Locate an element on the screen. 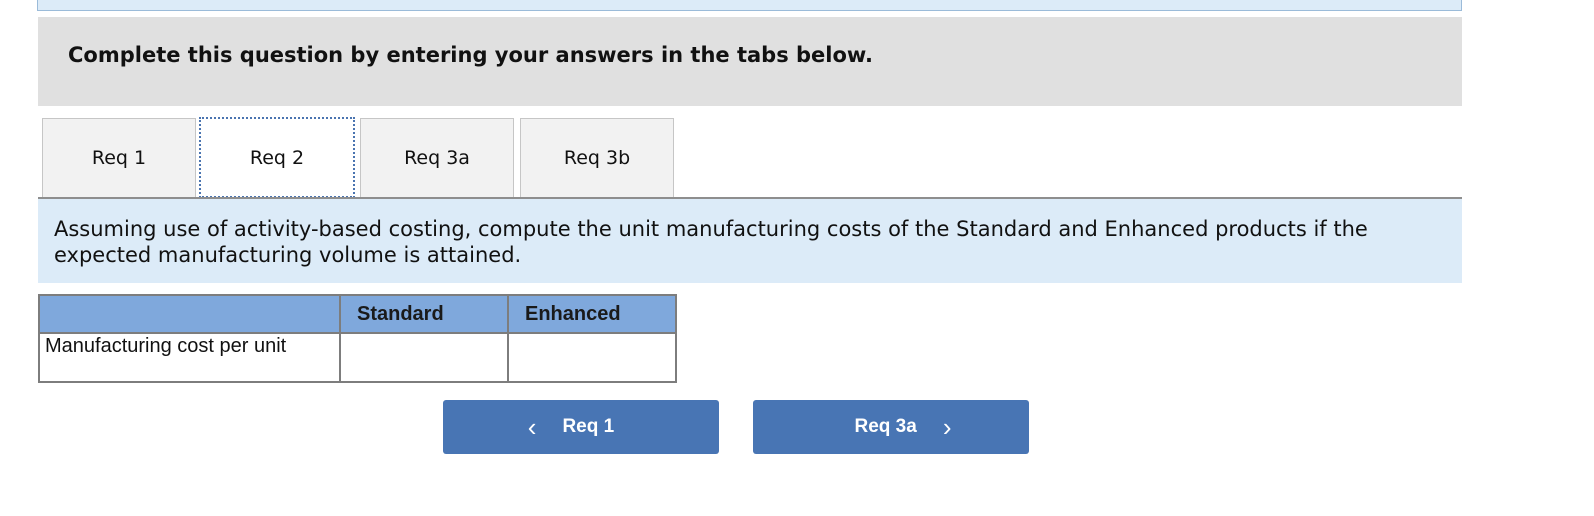 This screenshot has width=1594, height=516. standard-cost-input is located at coordinates (424, 357).